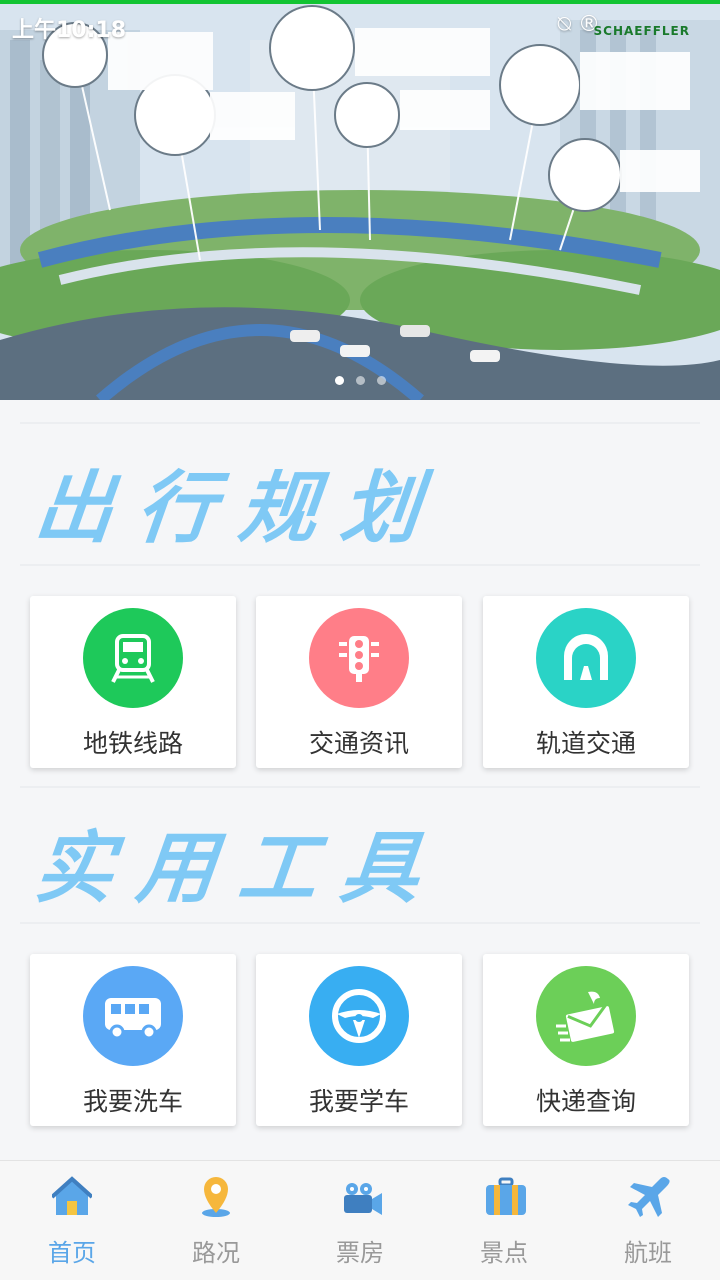  I want to click on envelope-icon, so click(586, 1016).